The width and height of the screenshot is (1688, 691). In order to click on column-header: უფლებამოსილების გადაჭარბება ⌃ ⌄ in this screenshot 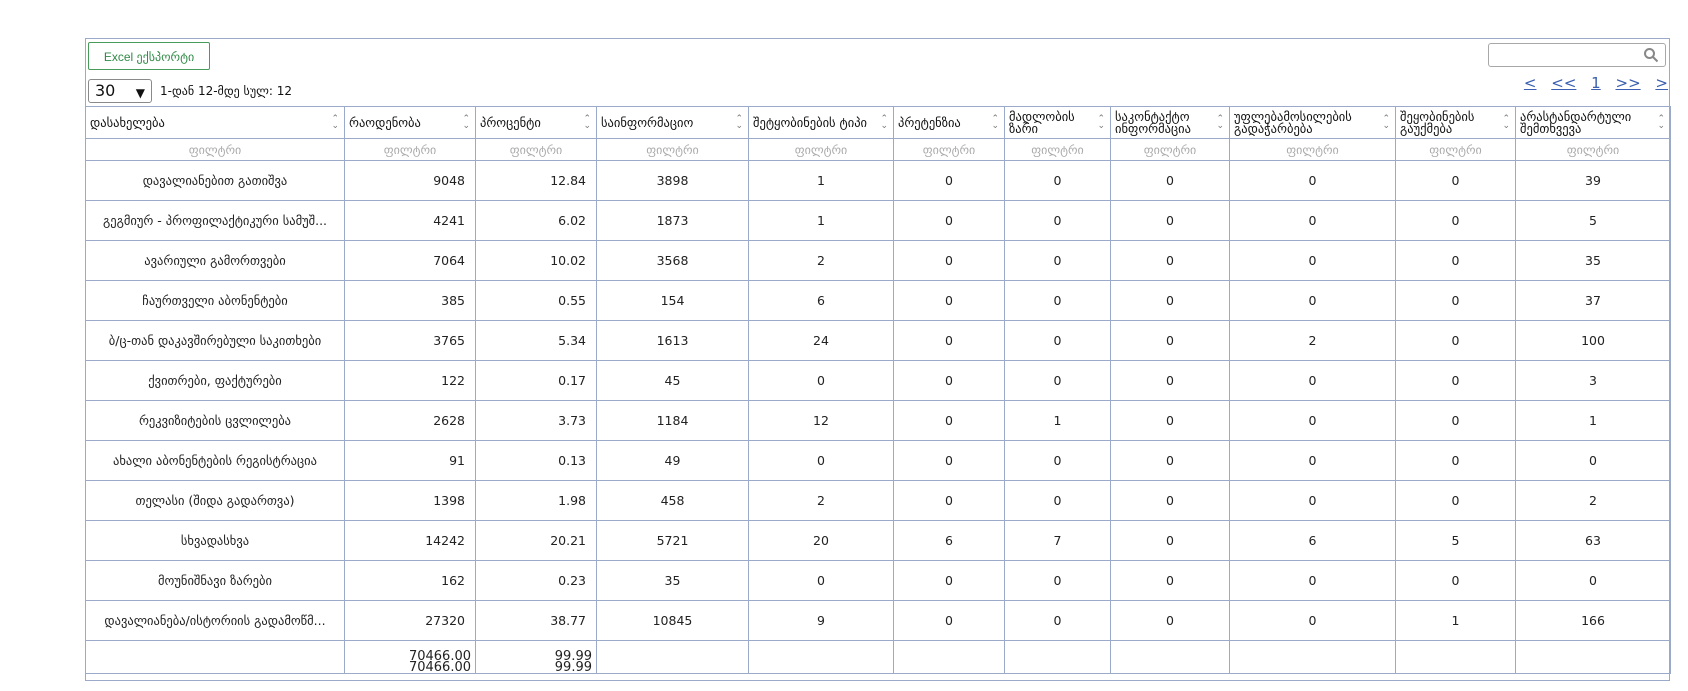, I will do `click(1312, 122)`.